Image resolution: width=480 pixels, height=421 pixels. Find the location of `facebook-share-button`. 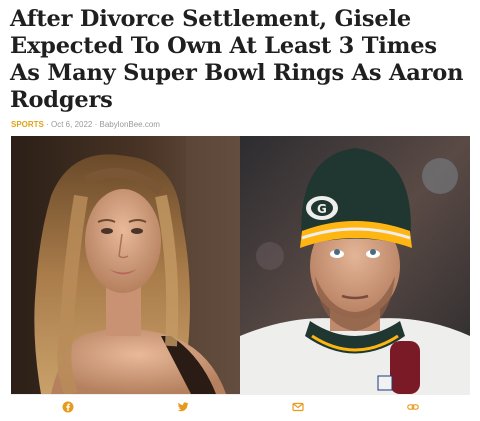

facebook-share-button is located at coordinates (68, 407).